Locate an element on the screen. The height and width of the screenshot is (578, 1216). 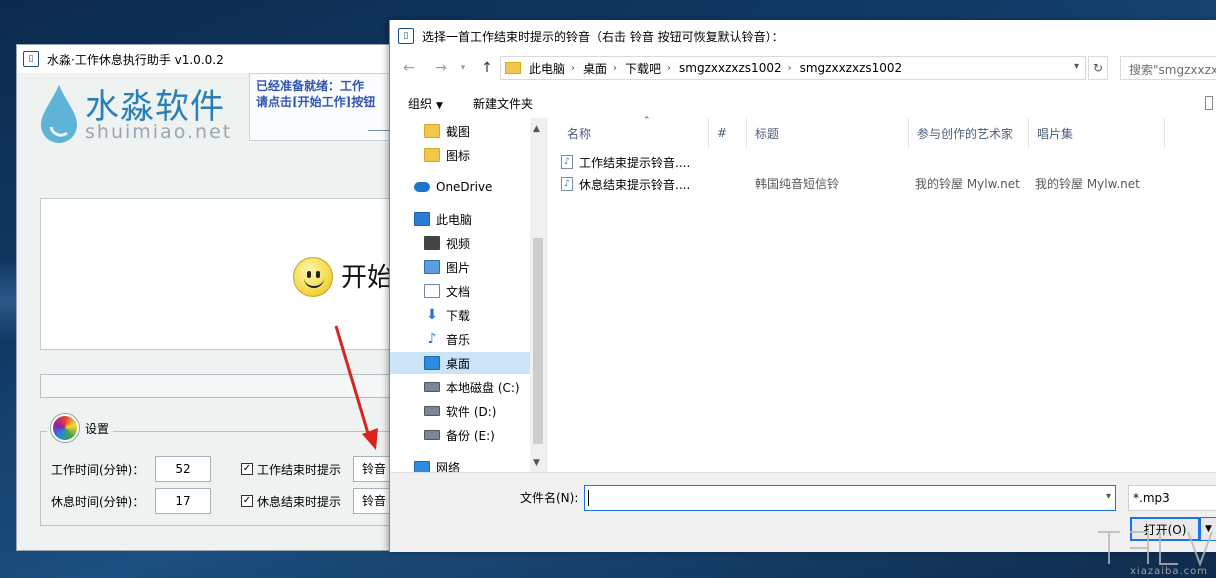
work-time-label: 工作时间(分钟)： is located at coordinates (98, 469).